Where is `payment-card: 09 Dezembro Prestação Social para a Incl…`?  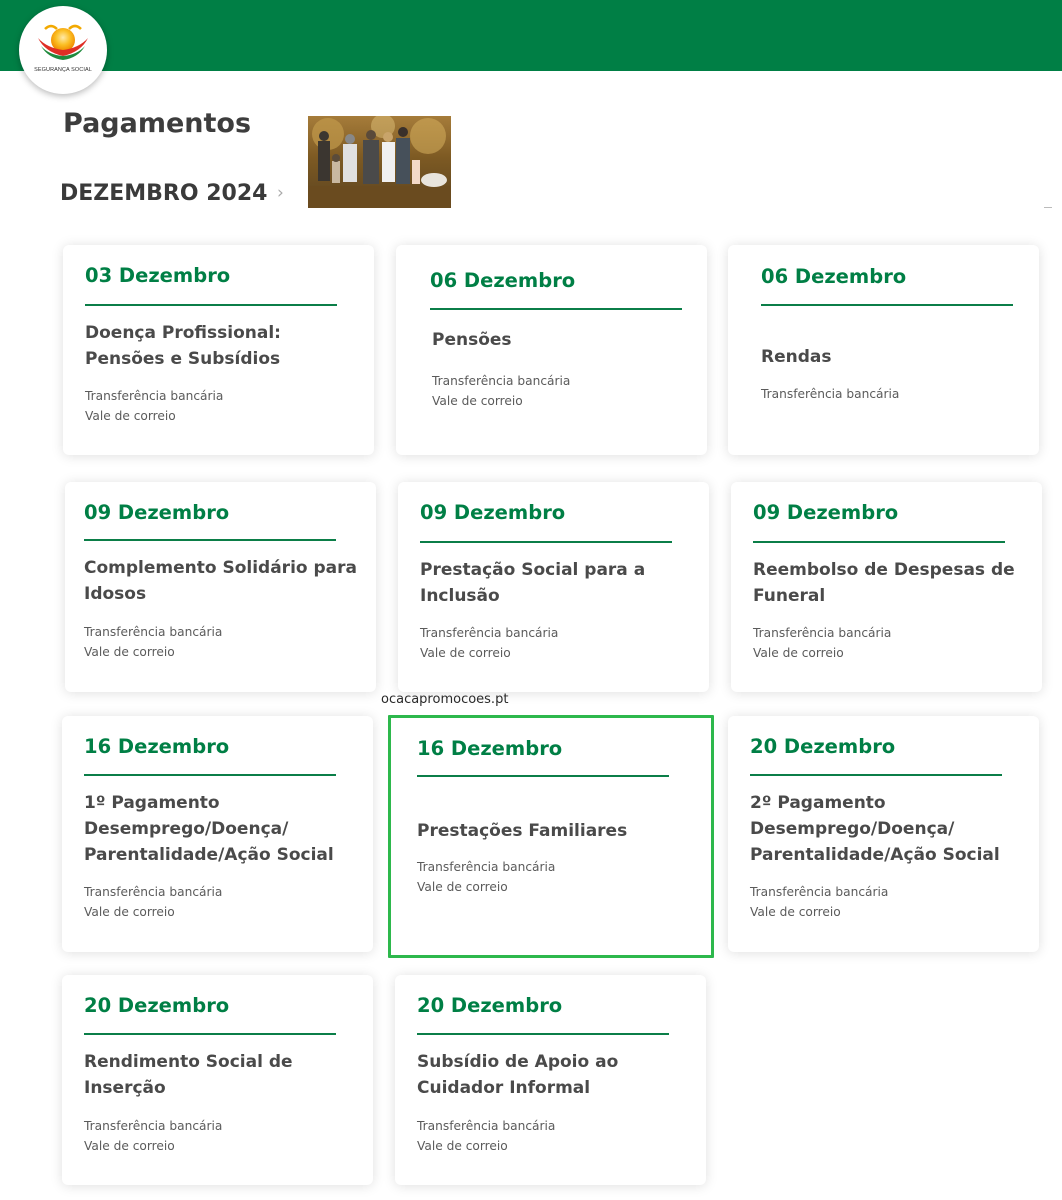
payment-card: 09 Dezembro Prestação Social para a Incl… is located at coordinates (553, 587).